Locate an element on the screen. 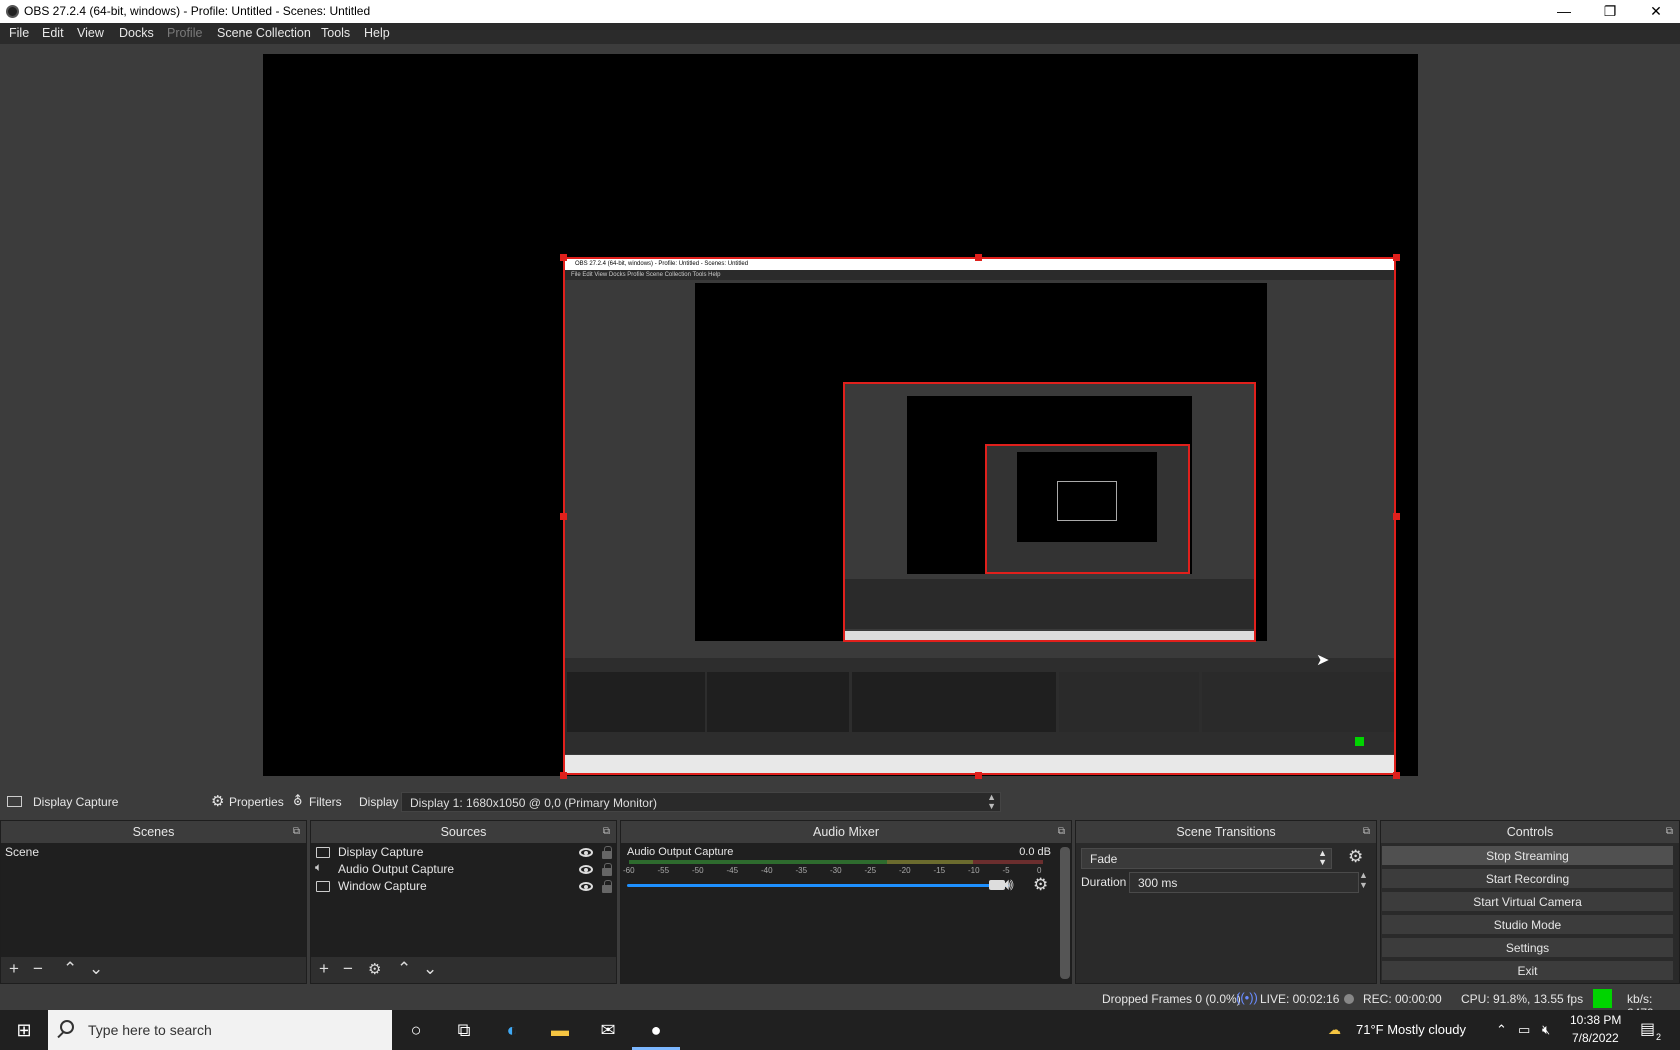  resize-handle-t is located at coordinates (978, 257).